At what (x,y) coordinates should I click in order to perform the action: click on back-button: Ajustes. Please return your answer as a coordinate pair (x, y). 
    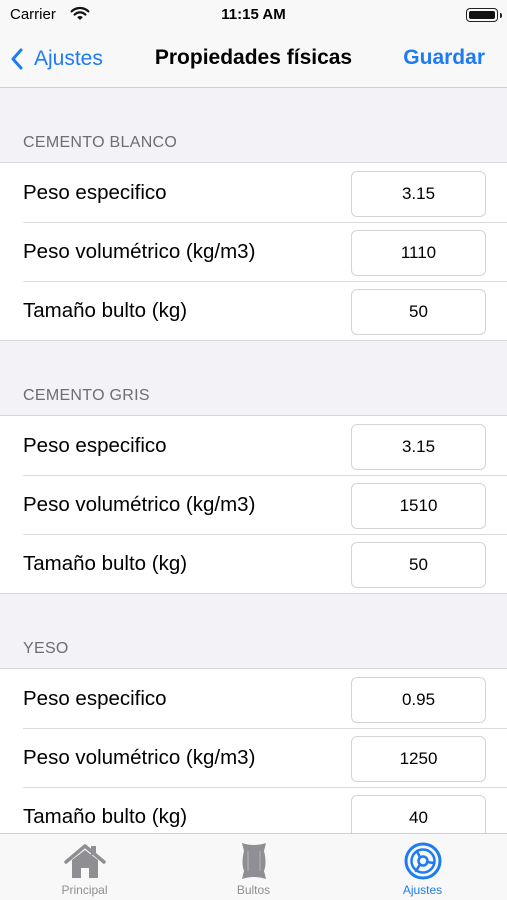
    Looking at the image, I should click on (56, 59).